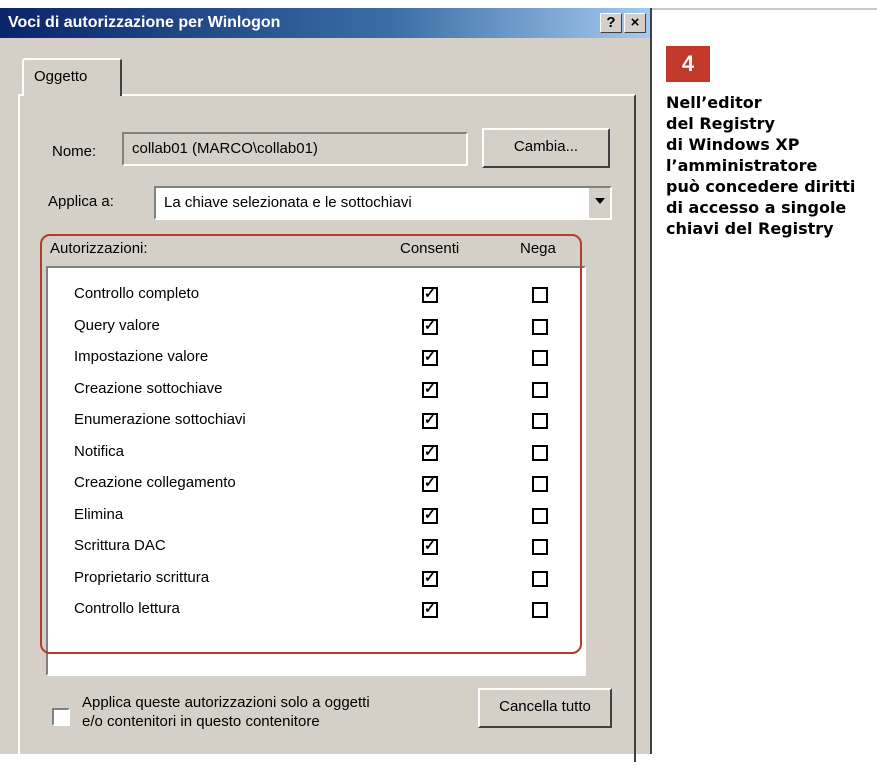  Describe the element at coordinates (127, 608) in the screenshot. I see `permission-name: Controllo lettura` at that location.